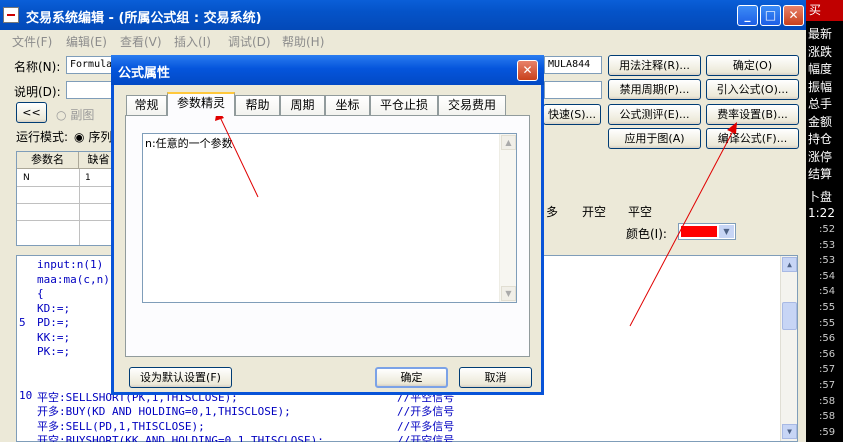 This screenshot has height=442, width=843. What do you see at coordinates (347, 105) in the screenshot?
I see `tab-axis: 坐标` at bounding box center [347, 105].